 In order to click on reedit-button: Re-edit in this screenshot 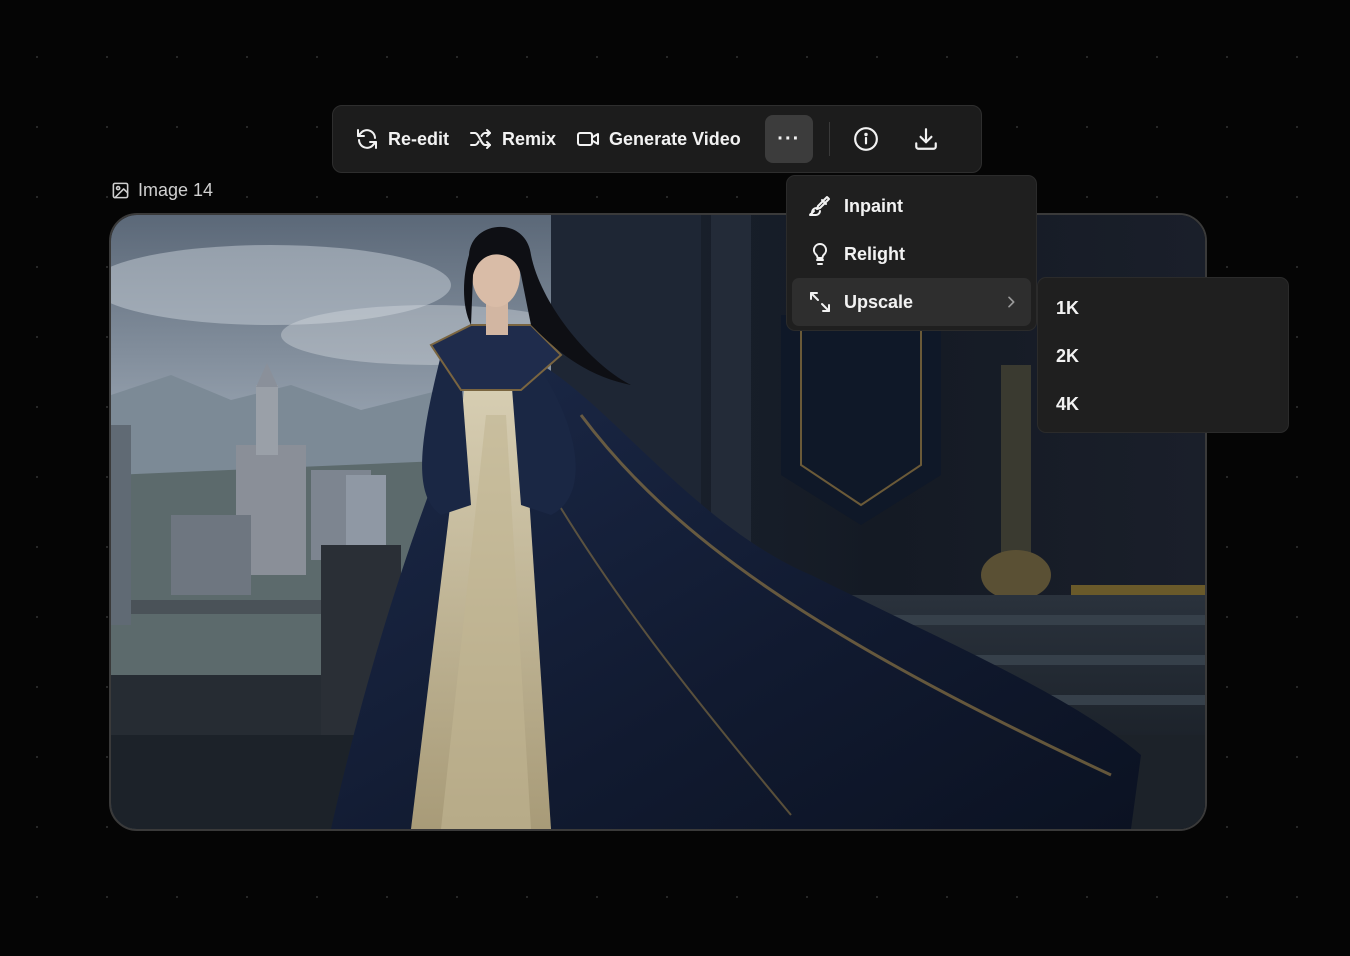, I will do `click(402, 139)`.